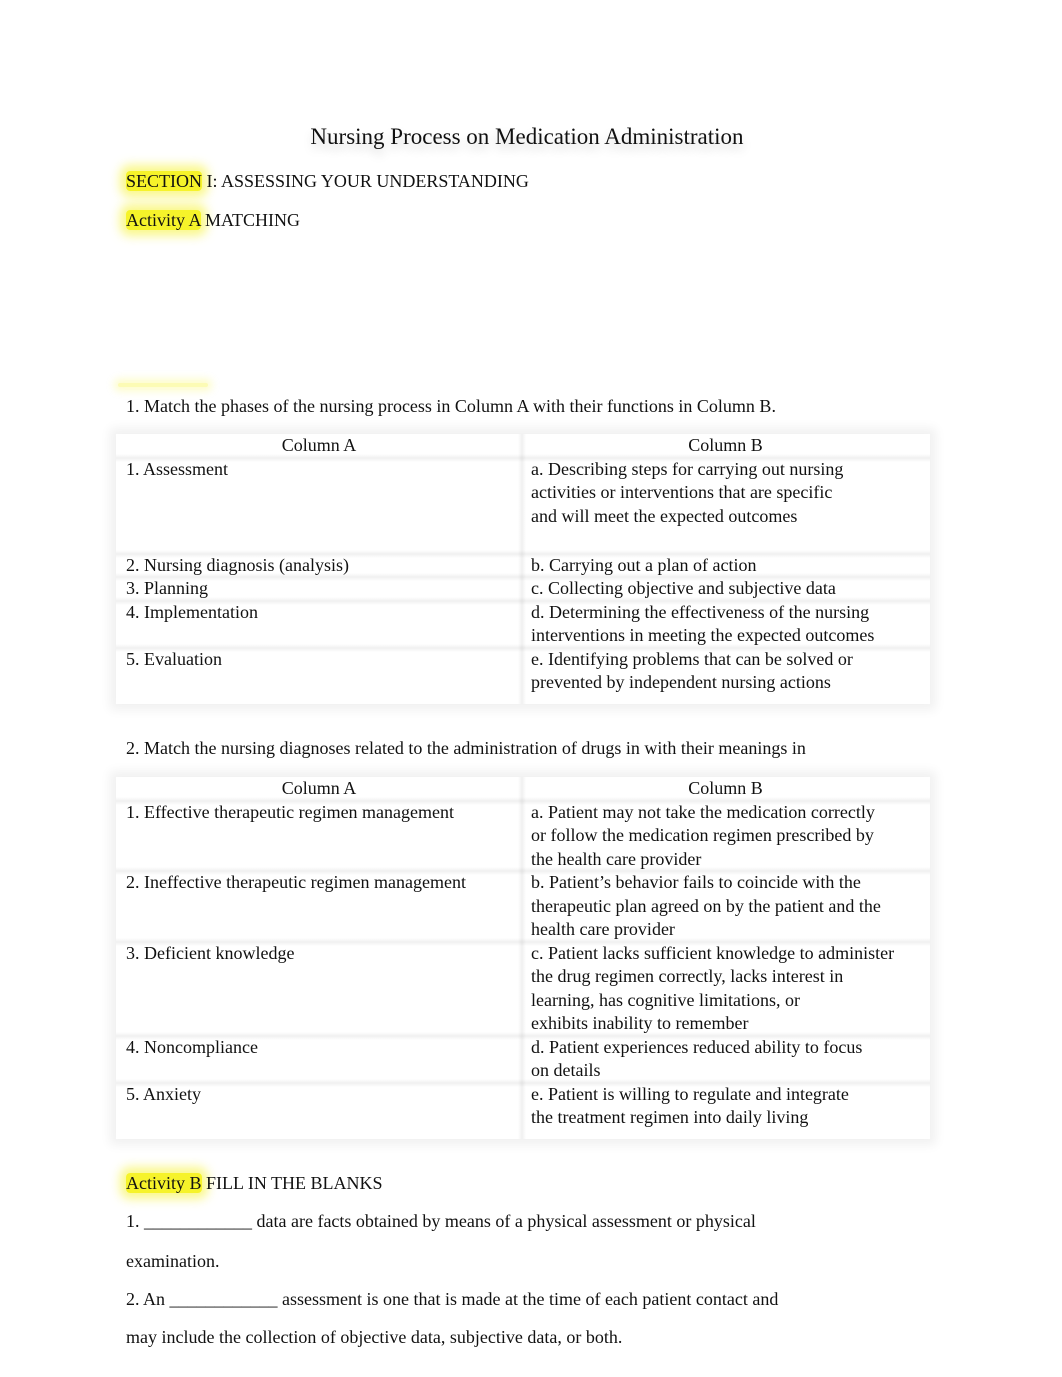 This screenshot has width=1062, height=1377. Describe the element at coordinates (321, 505) in the screenshot. I see `column-a-cell: 1. Assessment` at that location.